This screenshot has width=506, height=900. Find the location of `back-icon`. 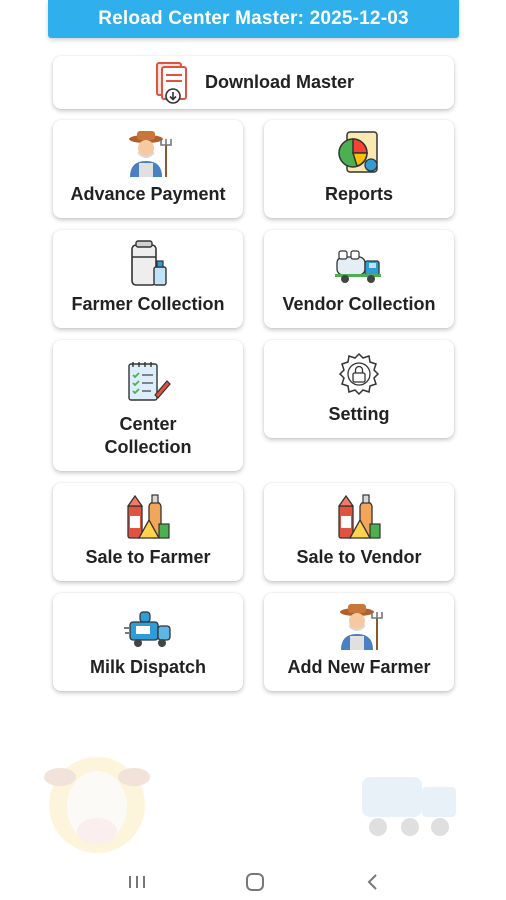

back-icon is located at coordinates (372, 882).